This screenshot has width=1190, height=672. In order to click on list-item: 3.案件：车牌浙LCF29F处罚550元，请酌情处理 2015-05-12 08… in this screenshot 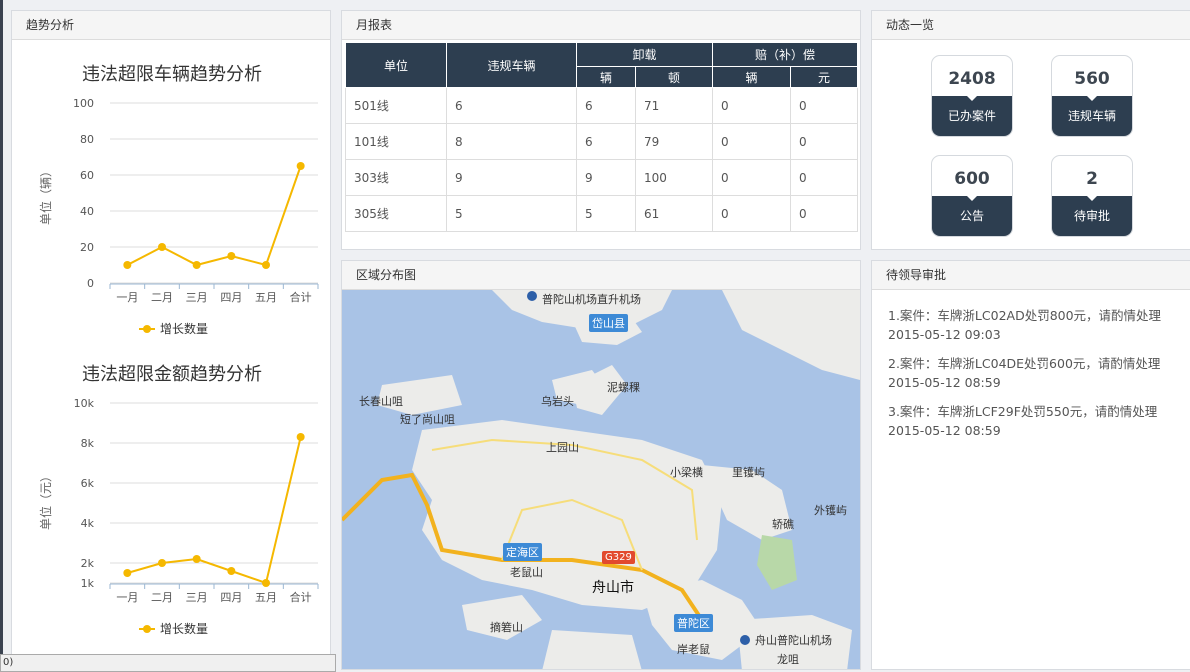, I will do `click(1033, 421)`.